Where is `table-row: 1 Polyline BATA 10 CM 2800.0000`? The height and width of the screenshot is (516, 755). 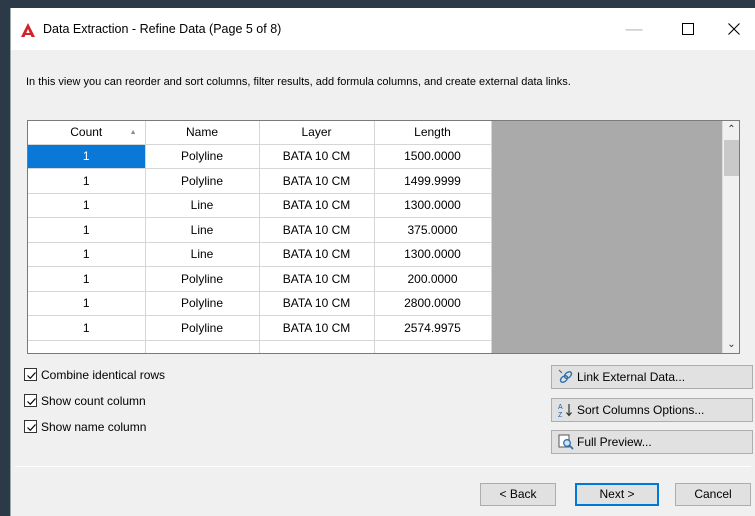 table-row: 1 Polyline BATA 10 CM 2800.0000 is located at coordinates (260, 303).